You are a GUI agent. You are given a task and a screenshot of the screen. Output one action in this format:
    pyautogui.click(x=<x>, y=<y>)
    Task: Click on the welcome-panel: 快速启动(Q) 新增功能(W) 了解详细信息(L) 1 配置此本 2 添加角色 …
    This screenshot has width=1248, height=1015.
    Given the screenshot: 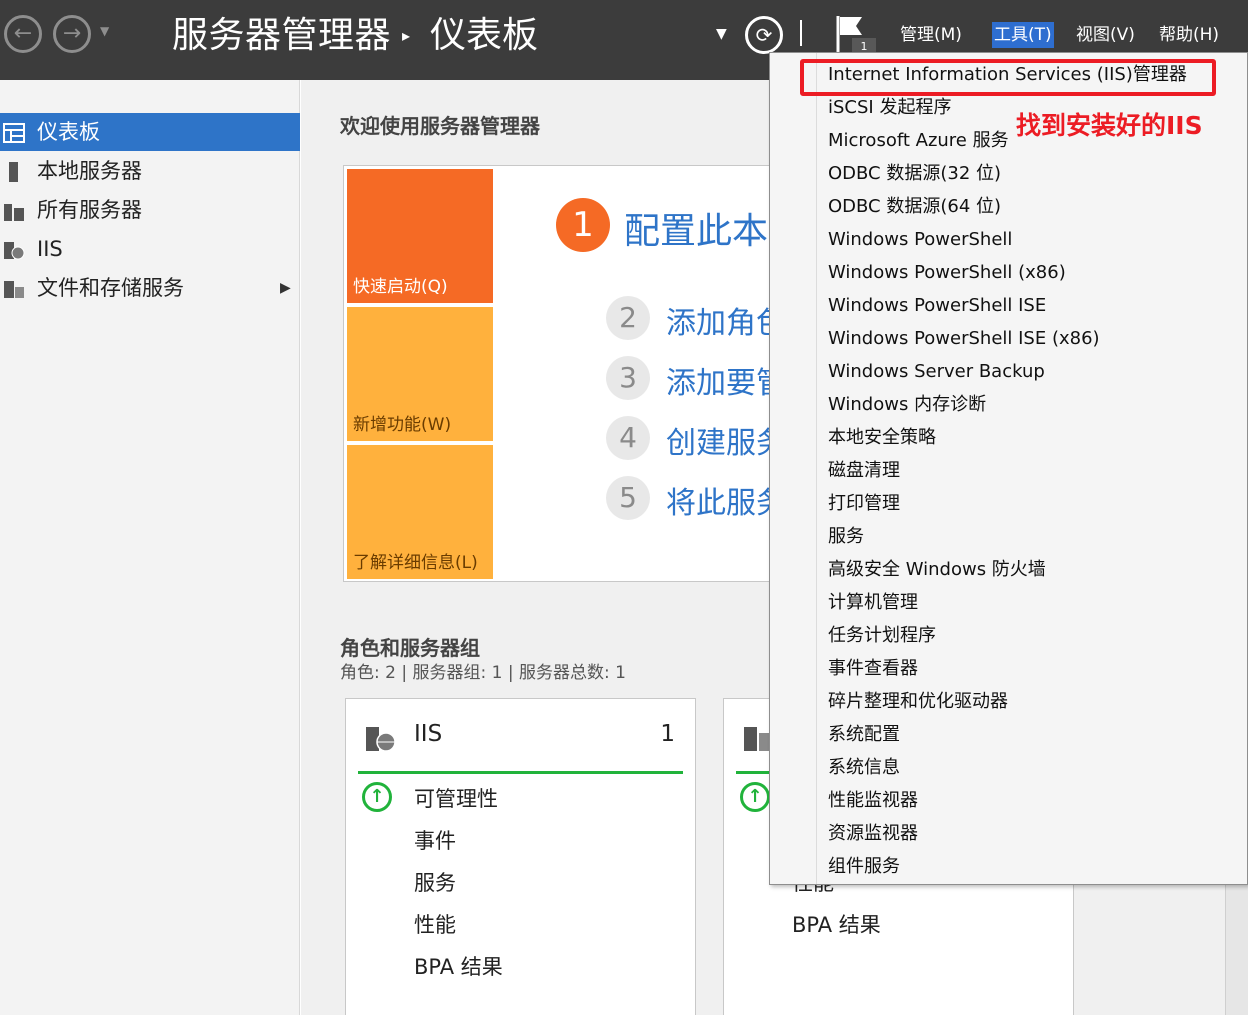 What is the action you would take?
    pyautogui.click(x=564, y=373)
    